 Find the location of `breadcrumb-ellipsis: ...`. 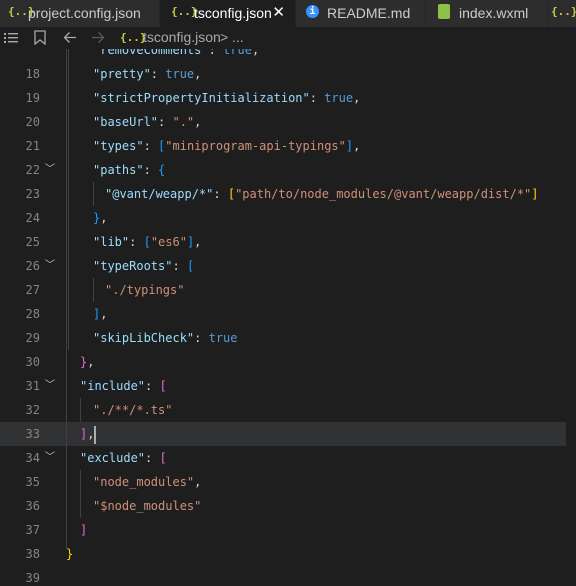

breadcrumb-ellipsis: ... is located at coordinates (238, 37).